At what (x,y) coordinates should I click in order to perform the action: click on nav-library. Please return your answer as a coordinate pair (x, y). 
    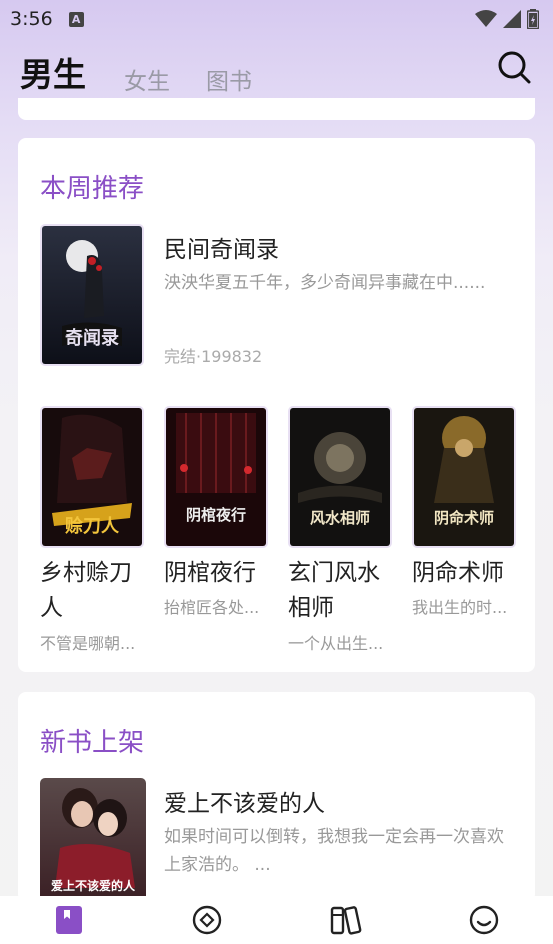
    Looking at the image, I should click on (346, 920).